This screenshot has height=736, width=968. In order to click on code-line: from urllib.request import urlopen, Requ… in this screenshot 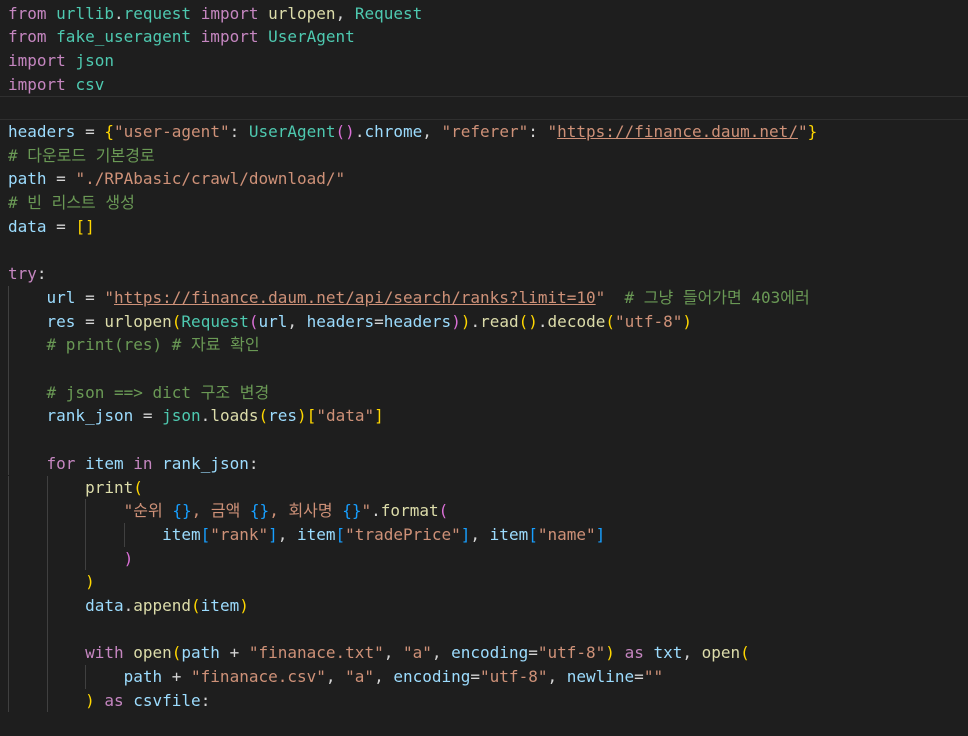, I will do `click(484, 14)`.